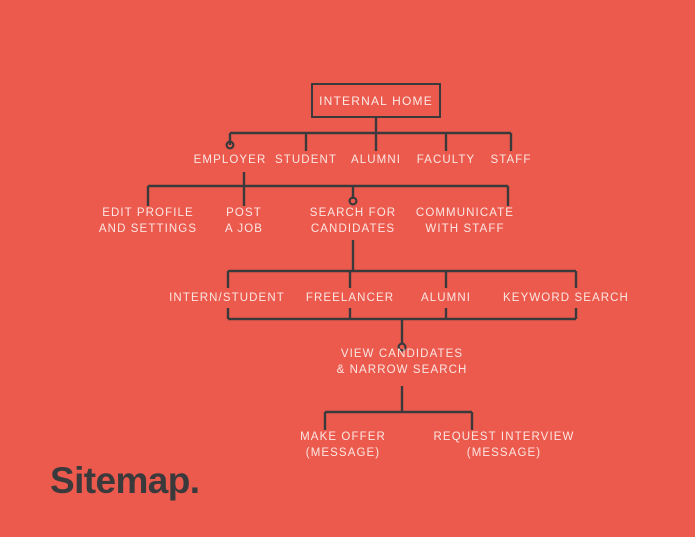 The height and width of the screenshot is (537, 695). Describe the element at coordinates (465, 221) in the screenshot. I see `node-communicate-with-staff: COMMUNICATE WITH STAFF` at that location.